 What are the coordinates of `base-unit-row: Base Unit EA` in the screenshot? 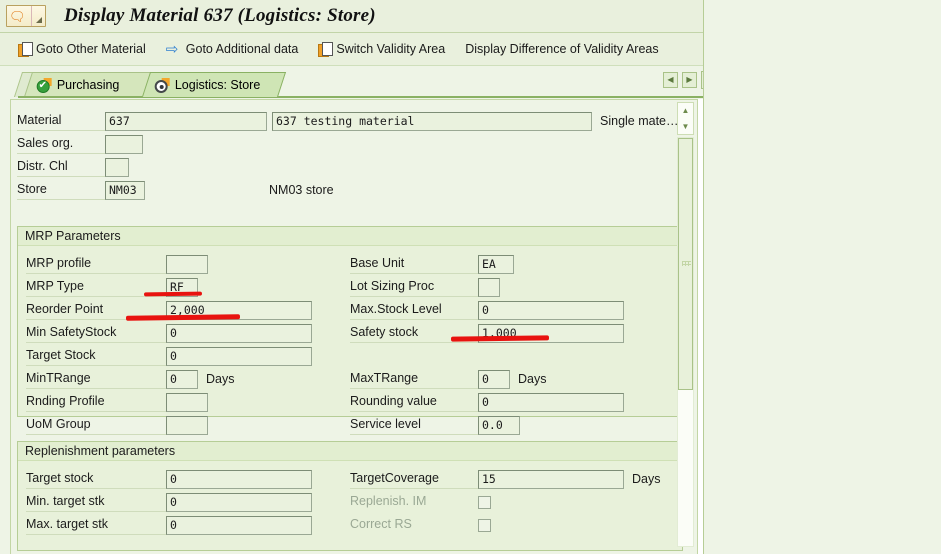 It's located at (487, 264).